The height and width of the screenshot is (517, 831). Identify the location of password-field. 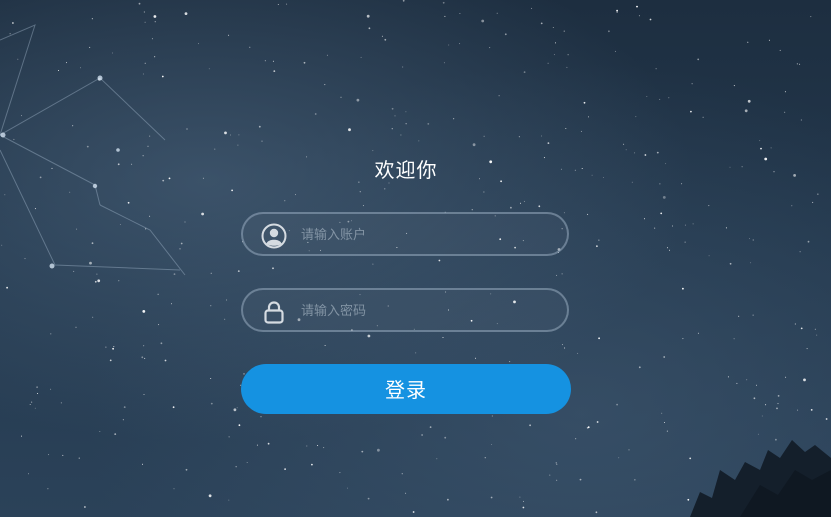
(405, 310).